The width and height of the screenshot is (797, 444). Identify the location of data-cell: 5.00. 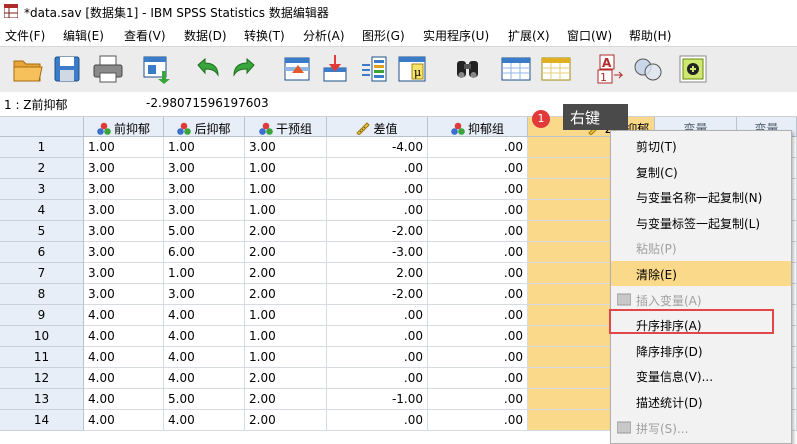
(204, 231).